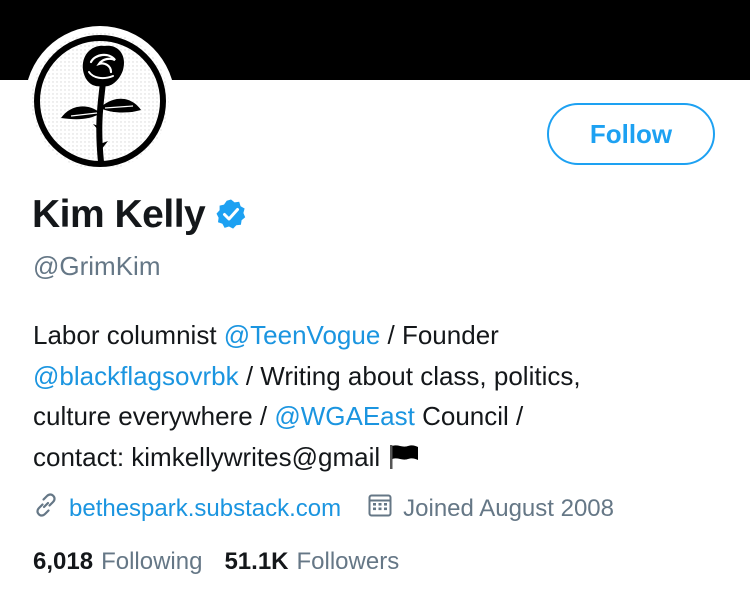  I want to click on joined-date: Joined August 2008, so click(508, 508).